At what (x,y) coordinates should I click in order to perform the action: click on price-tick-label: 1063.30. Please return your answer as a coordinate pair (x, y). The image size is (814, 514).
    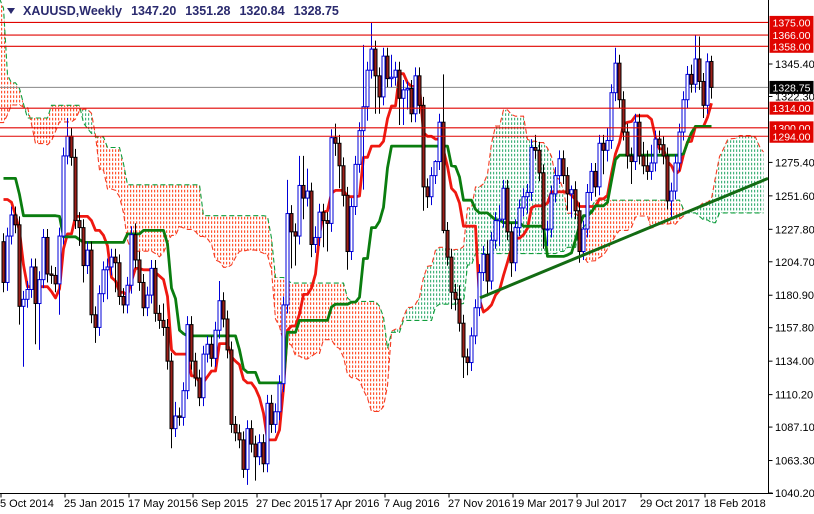
    Looking at the image, I should click on (794, 462).